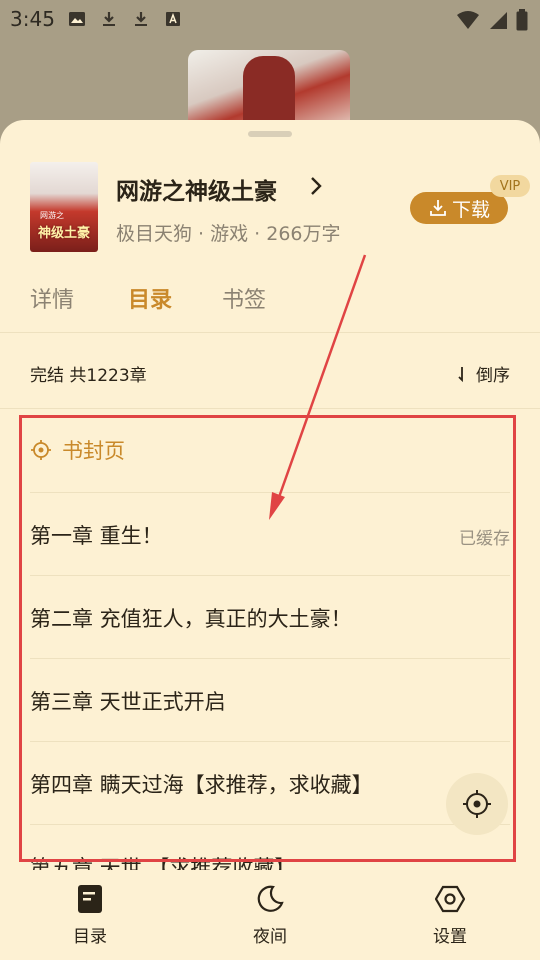 The image size is (540, 960). I want to click on download-button: 下载, so click(459, 208).